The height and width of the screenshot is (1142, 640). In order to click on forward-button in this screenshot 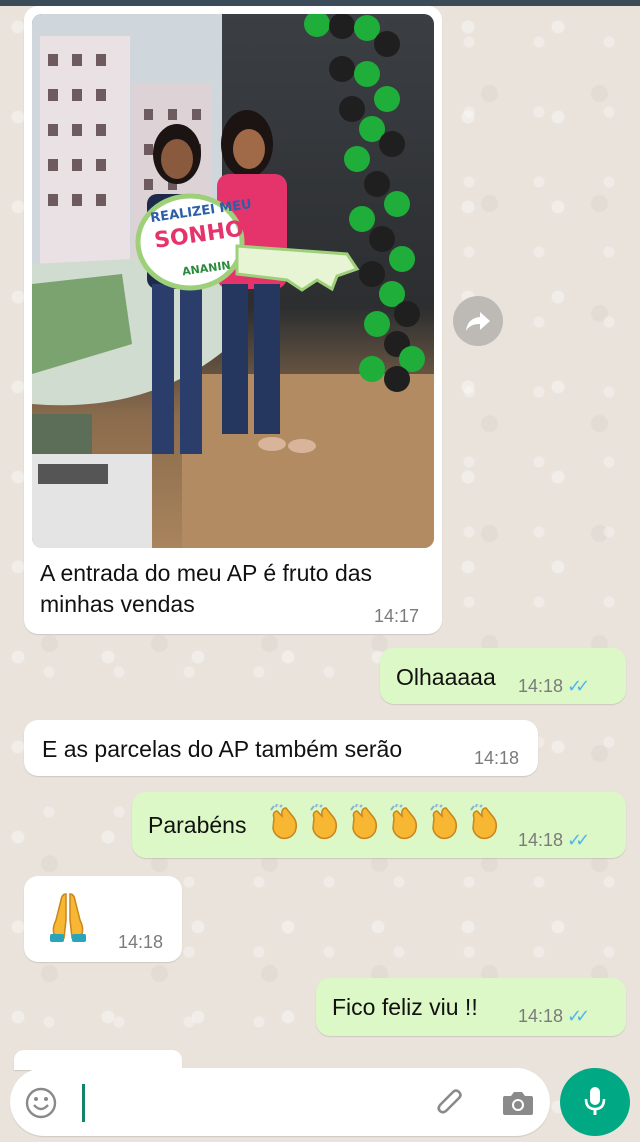, I will do `click(478, 321)`.